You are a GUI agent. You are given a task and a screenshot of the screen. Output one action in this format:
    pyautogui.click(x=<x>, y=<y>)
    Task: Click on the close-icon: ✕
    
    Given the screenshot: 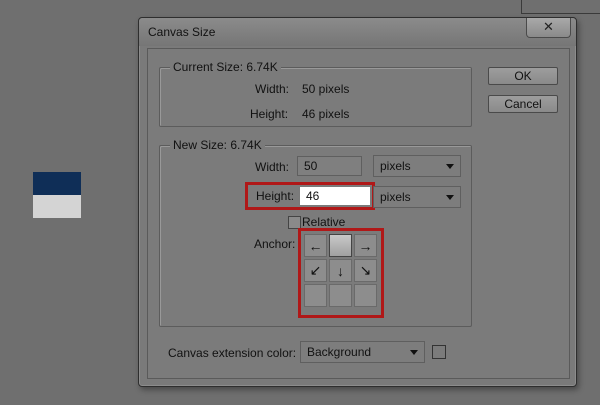 What is the action you would take?
    pyautogui.click(x=548, y=26)
    